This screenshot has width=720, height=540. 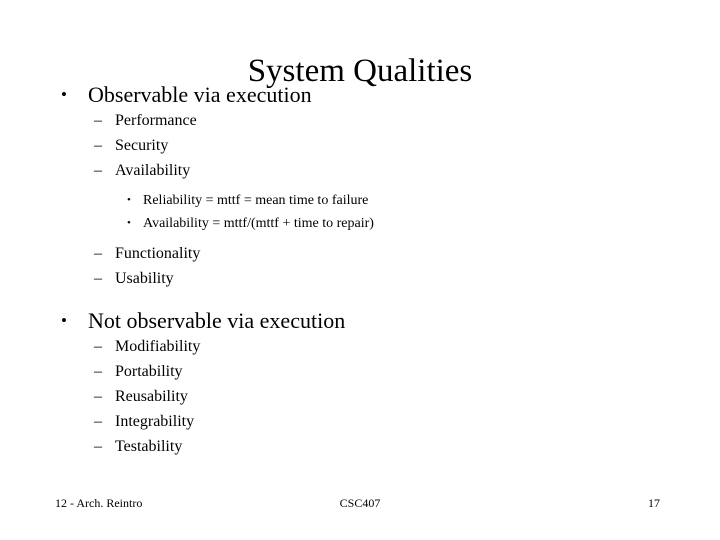 What do you see at coordinates (360, 446) in the screenshot?
I see `bullet-level2-testability: – Testability` at bounding box center [360, 446].